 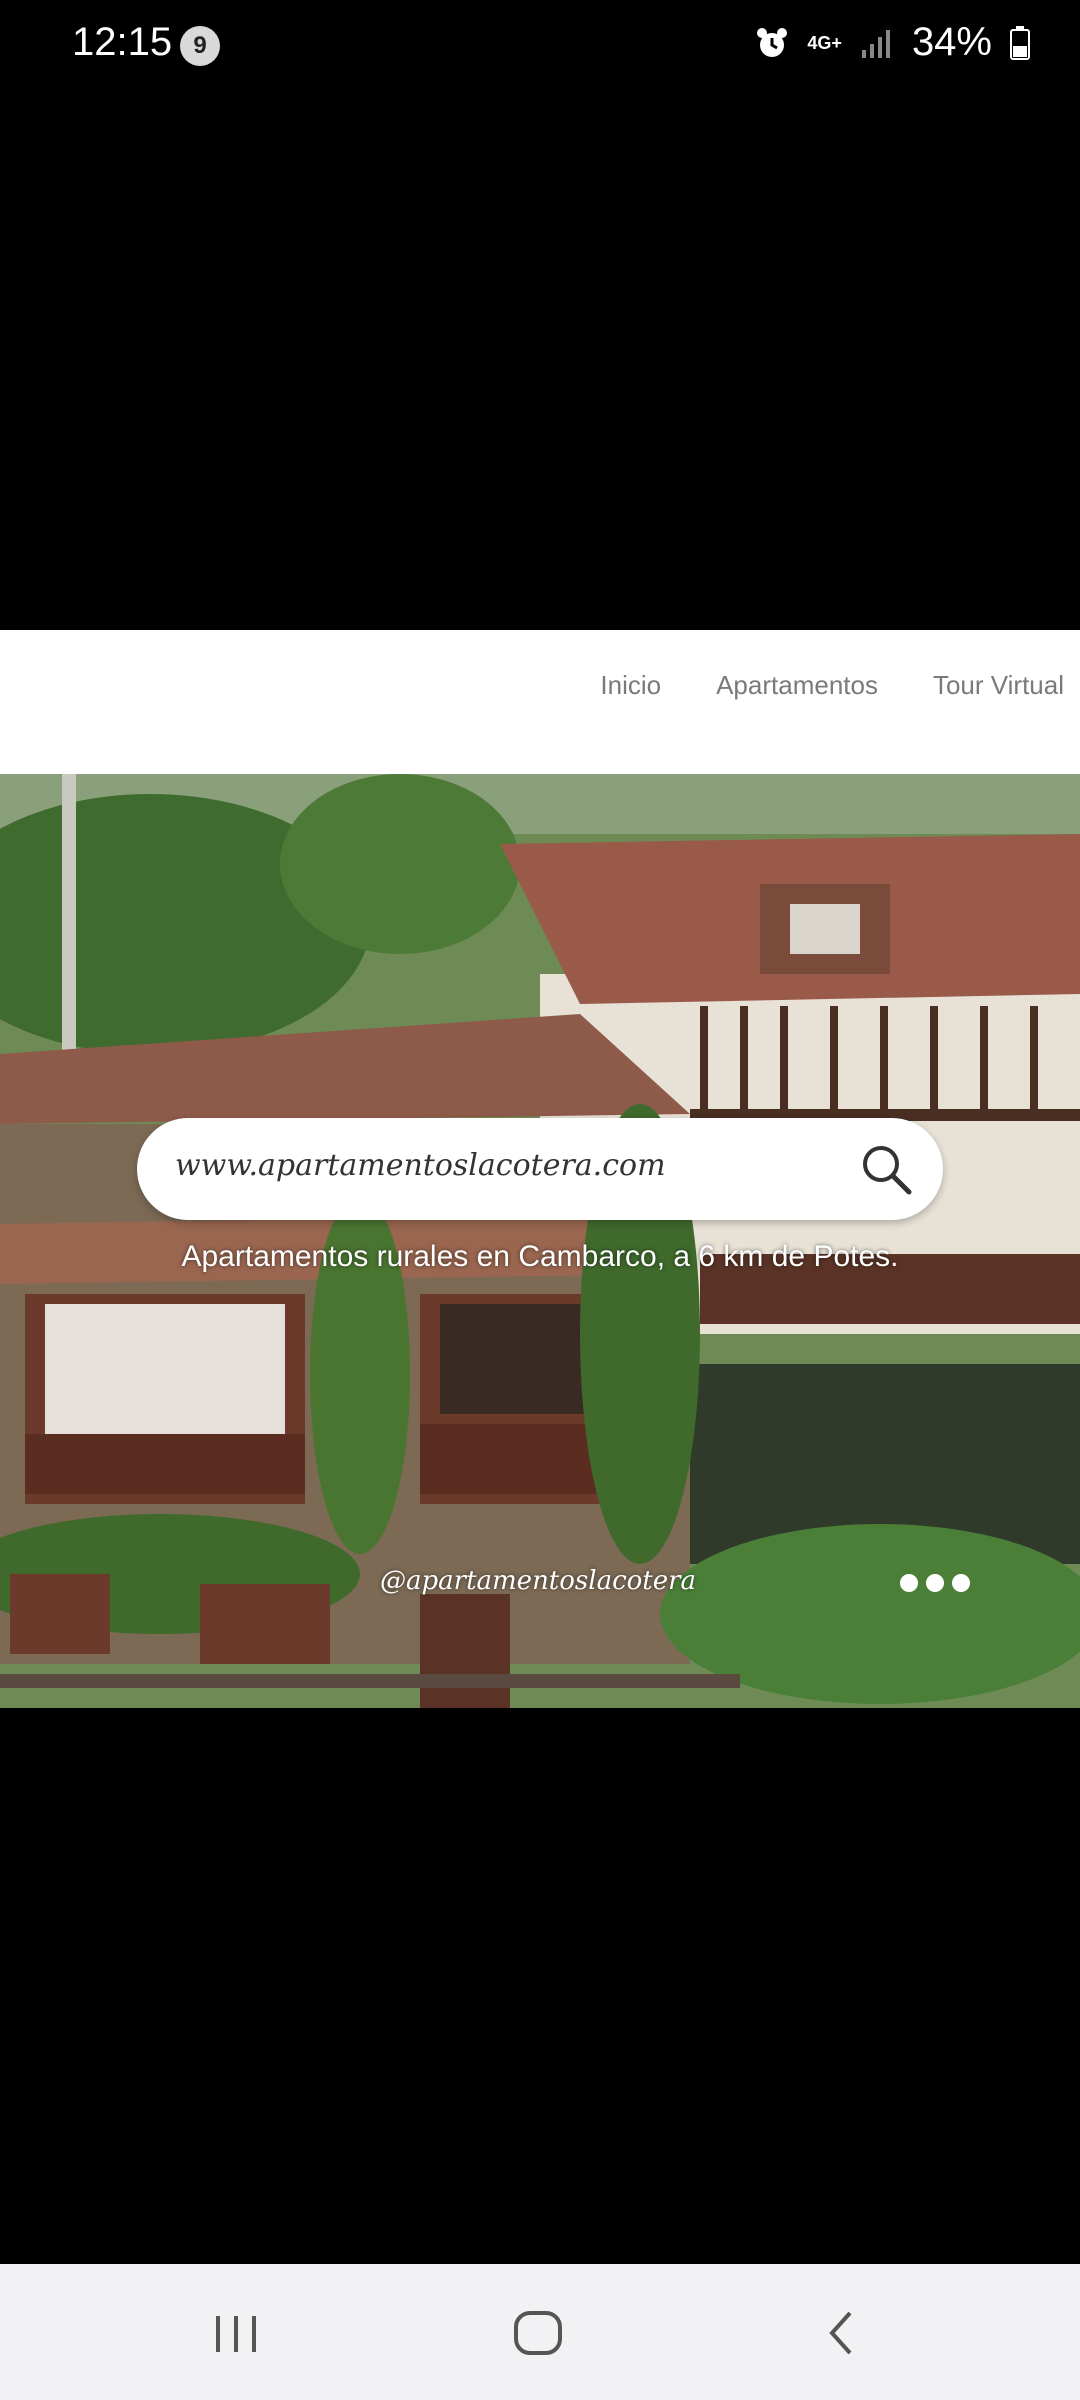 What do you see at coordinates (122, 42) in the screenshot?
I see `status-time: 12:15` at bounding box center [122, 42].